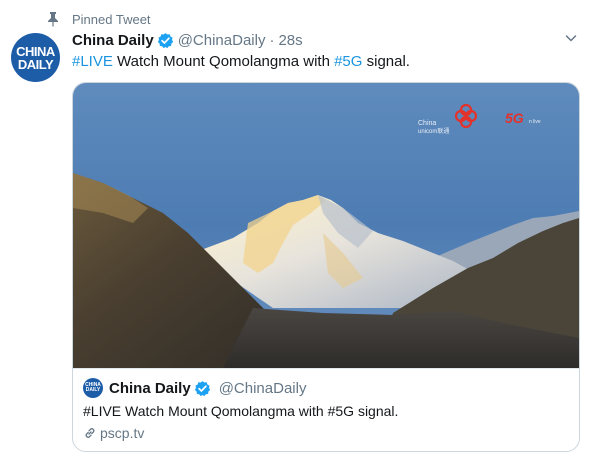  I want to click on card-avatar-text-line2: DAILY, so click(93, 390).